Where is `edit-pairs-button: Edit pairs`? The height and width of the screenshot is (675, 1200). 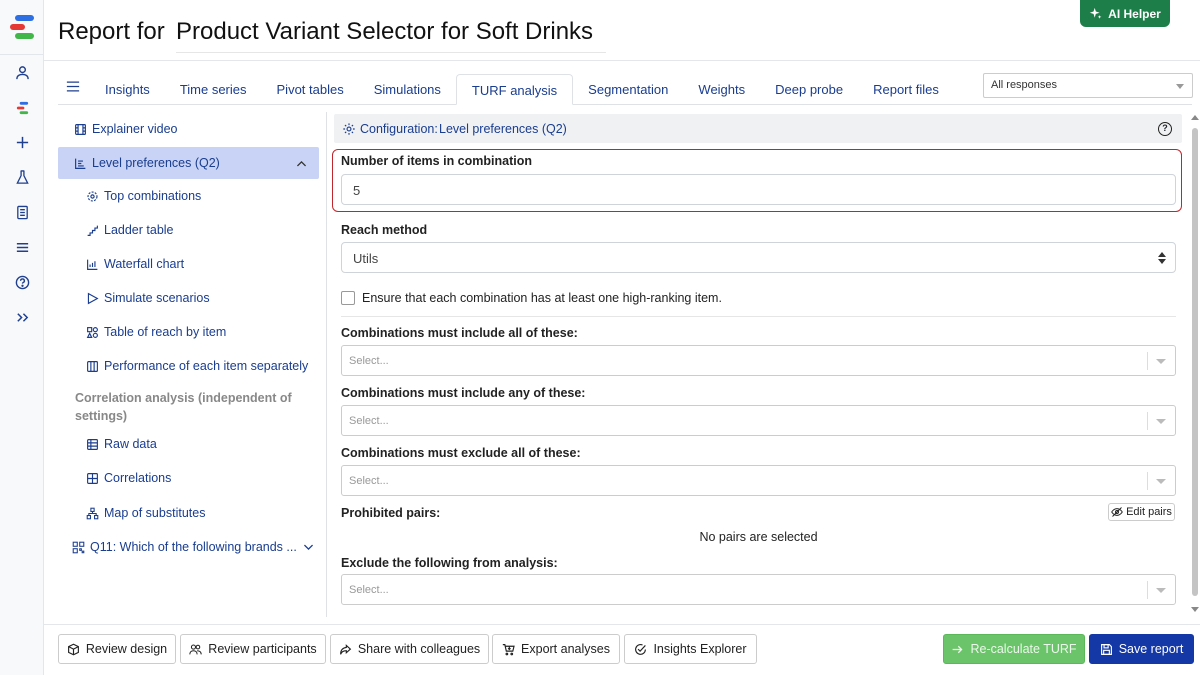
edit-pairs-button: Edit pairs is located at coordinates (1141, 512).